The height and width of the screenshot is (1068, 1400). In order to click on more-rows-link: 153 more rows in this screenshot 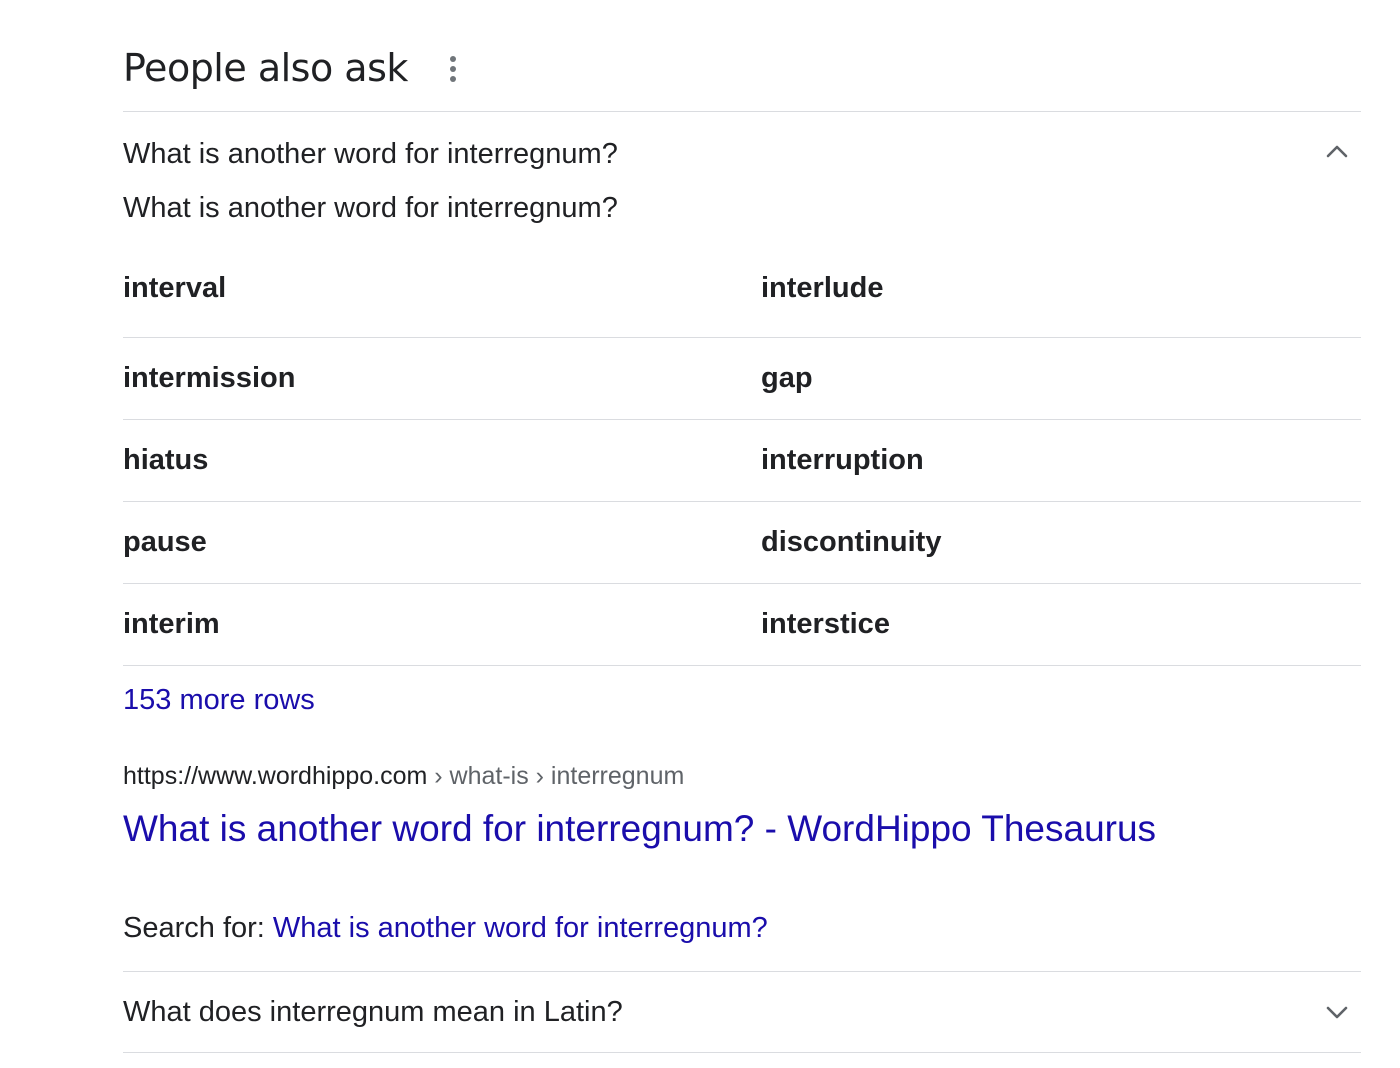, I will do `click(219, 700)`.